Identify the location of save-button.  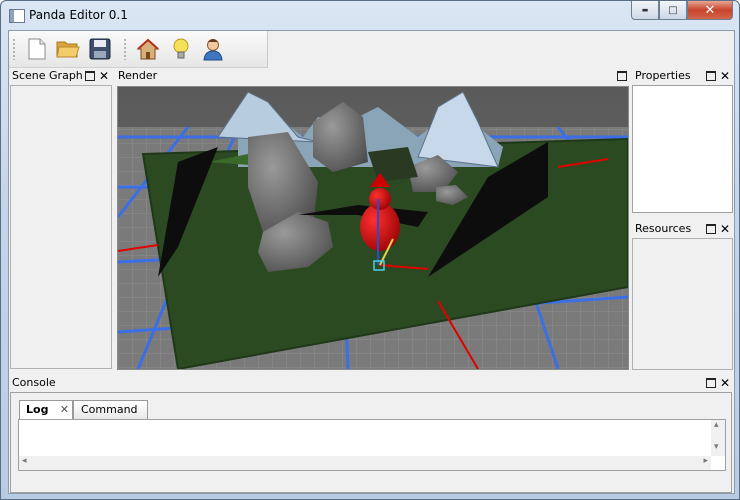
(100, 49).